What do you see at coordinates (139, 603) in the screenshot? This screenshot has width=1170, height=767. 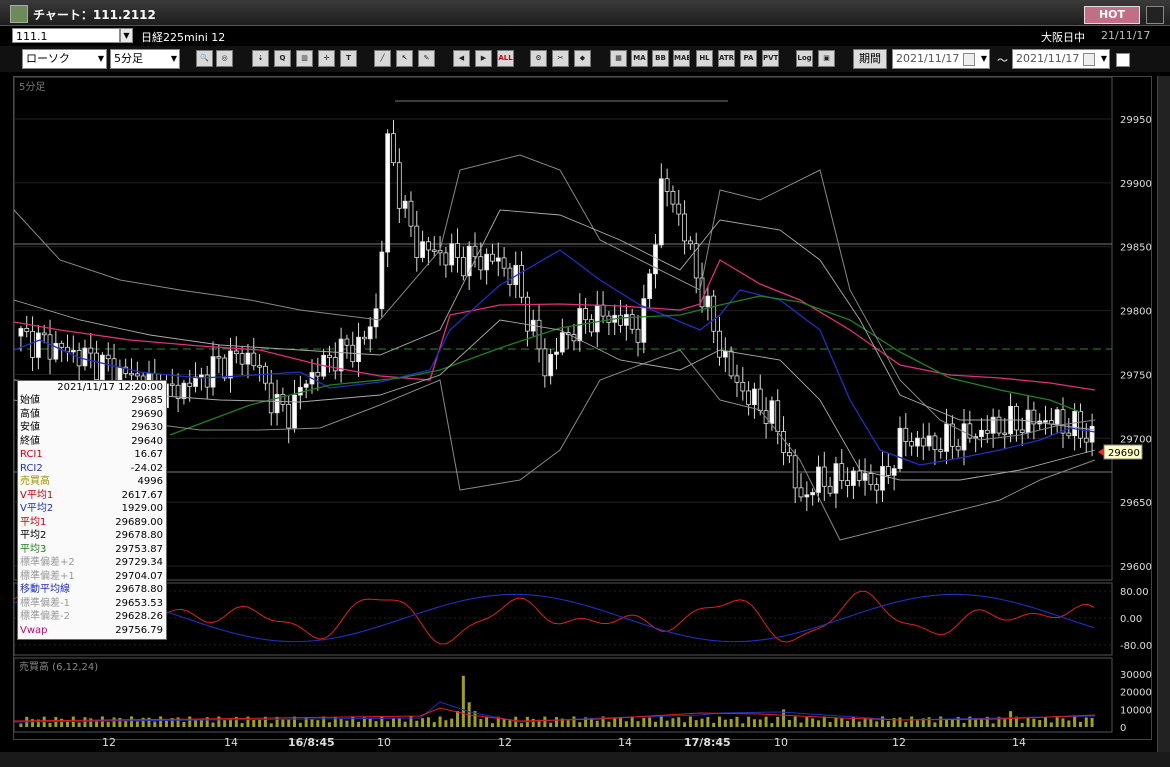 I see `info-value: 29653.53` at bounding box center [139, 603].